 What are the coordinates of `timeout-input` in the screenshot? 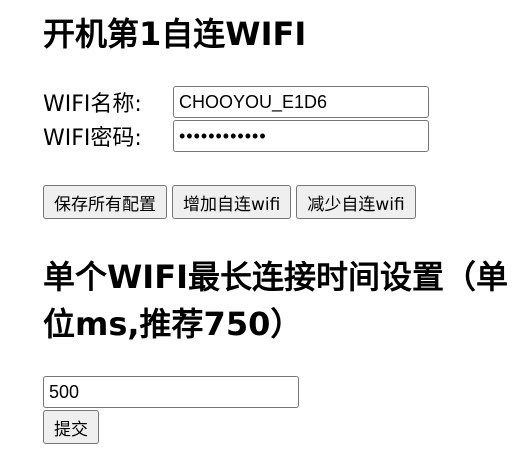 It's located at (171, 392).